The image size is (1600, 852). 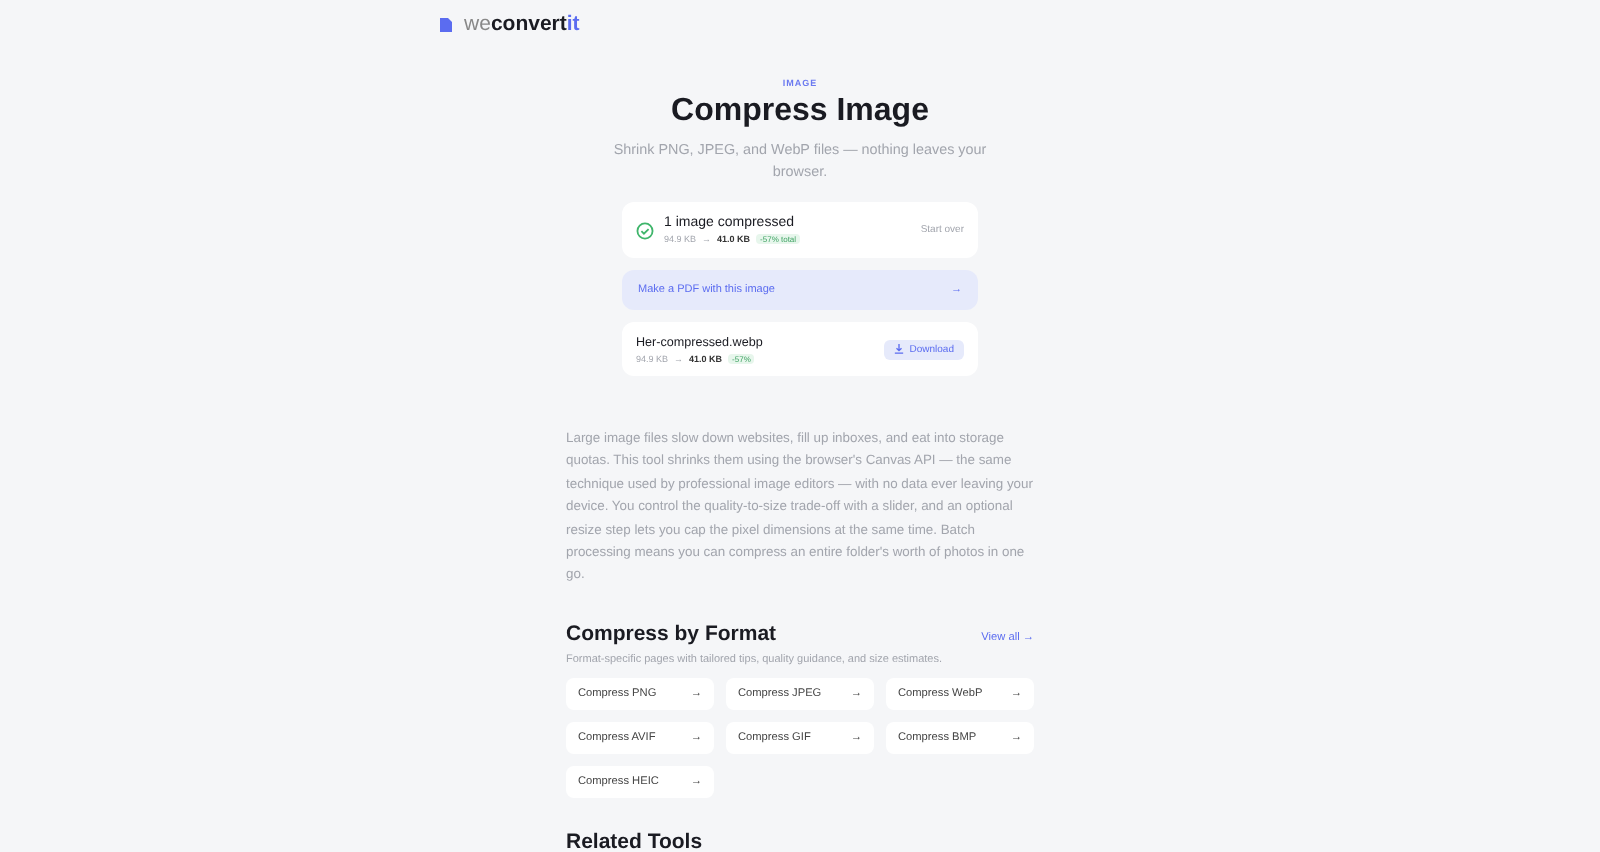 What do you see at coordinates (522, 24) in the screenshot?
I see `logo: weconvertit` at bounding box center [522, 24].